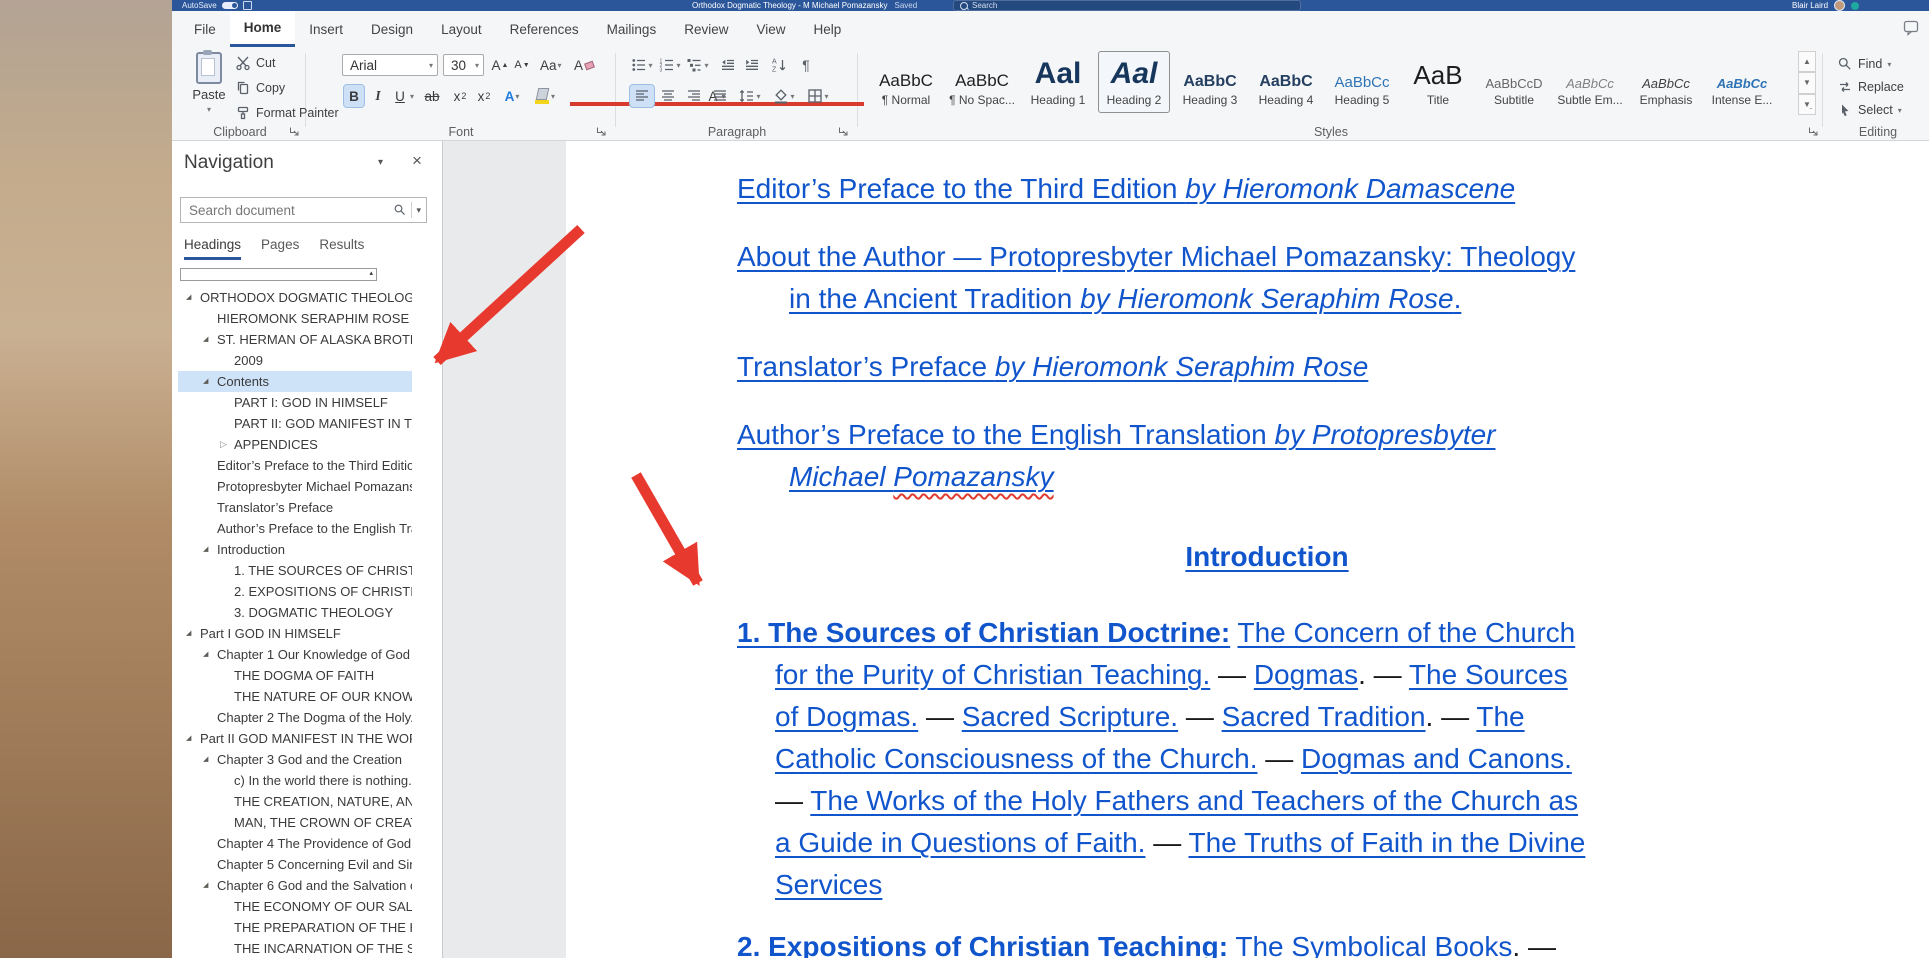  Describe the element at coordinates (1350, 188) in the screenshot. I see `doc-link: by Hieromonk Damascene` at that location.